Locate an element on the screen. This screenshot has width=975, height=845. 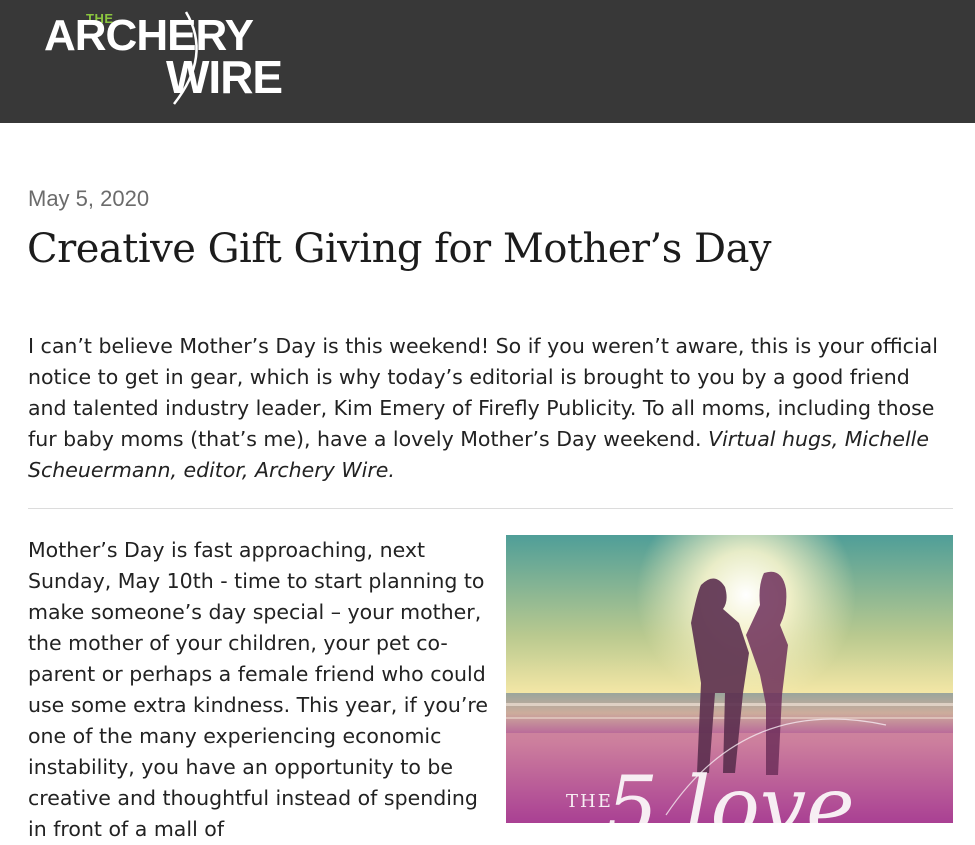
archery-wire-logo: THE ARCHERY WIRE is located at coordinates (194, 58).